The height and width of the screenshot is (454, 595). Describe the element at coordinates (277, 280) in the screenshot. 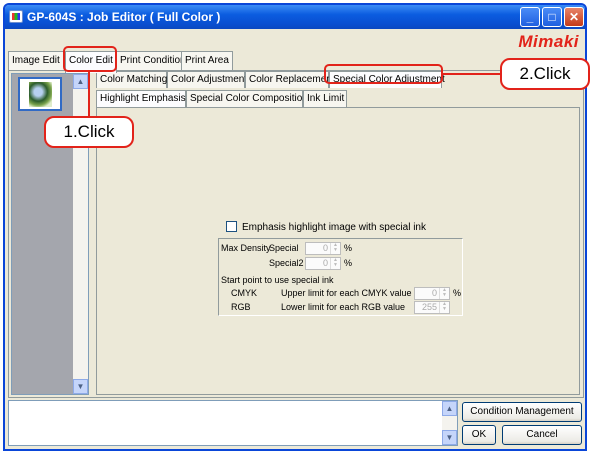

I see `start-point-label: Start point to use special ink` at that location.